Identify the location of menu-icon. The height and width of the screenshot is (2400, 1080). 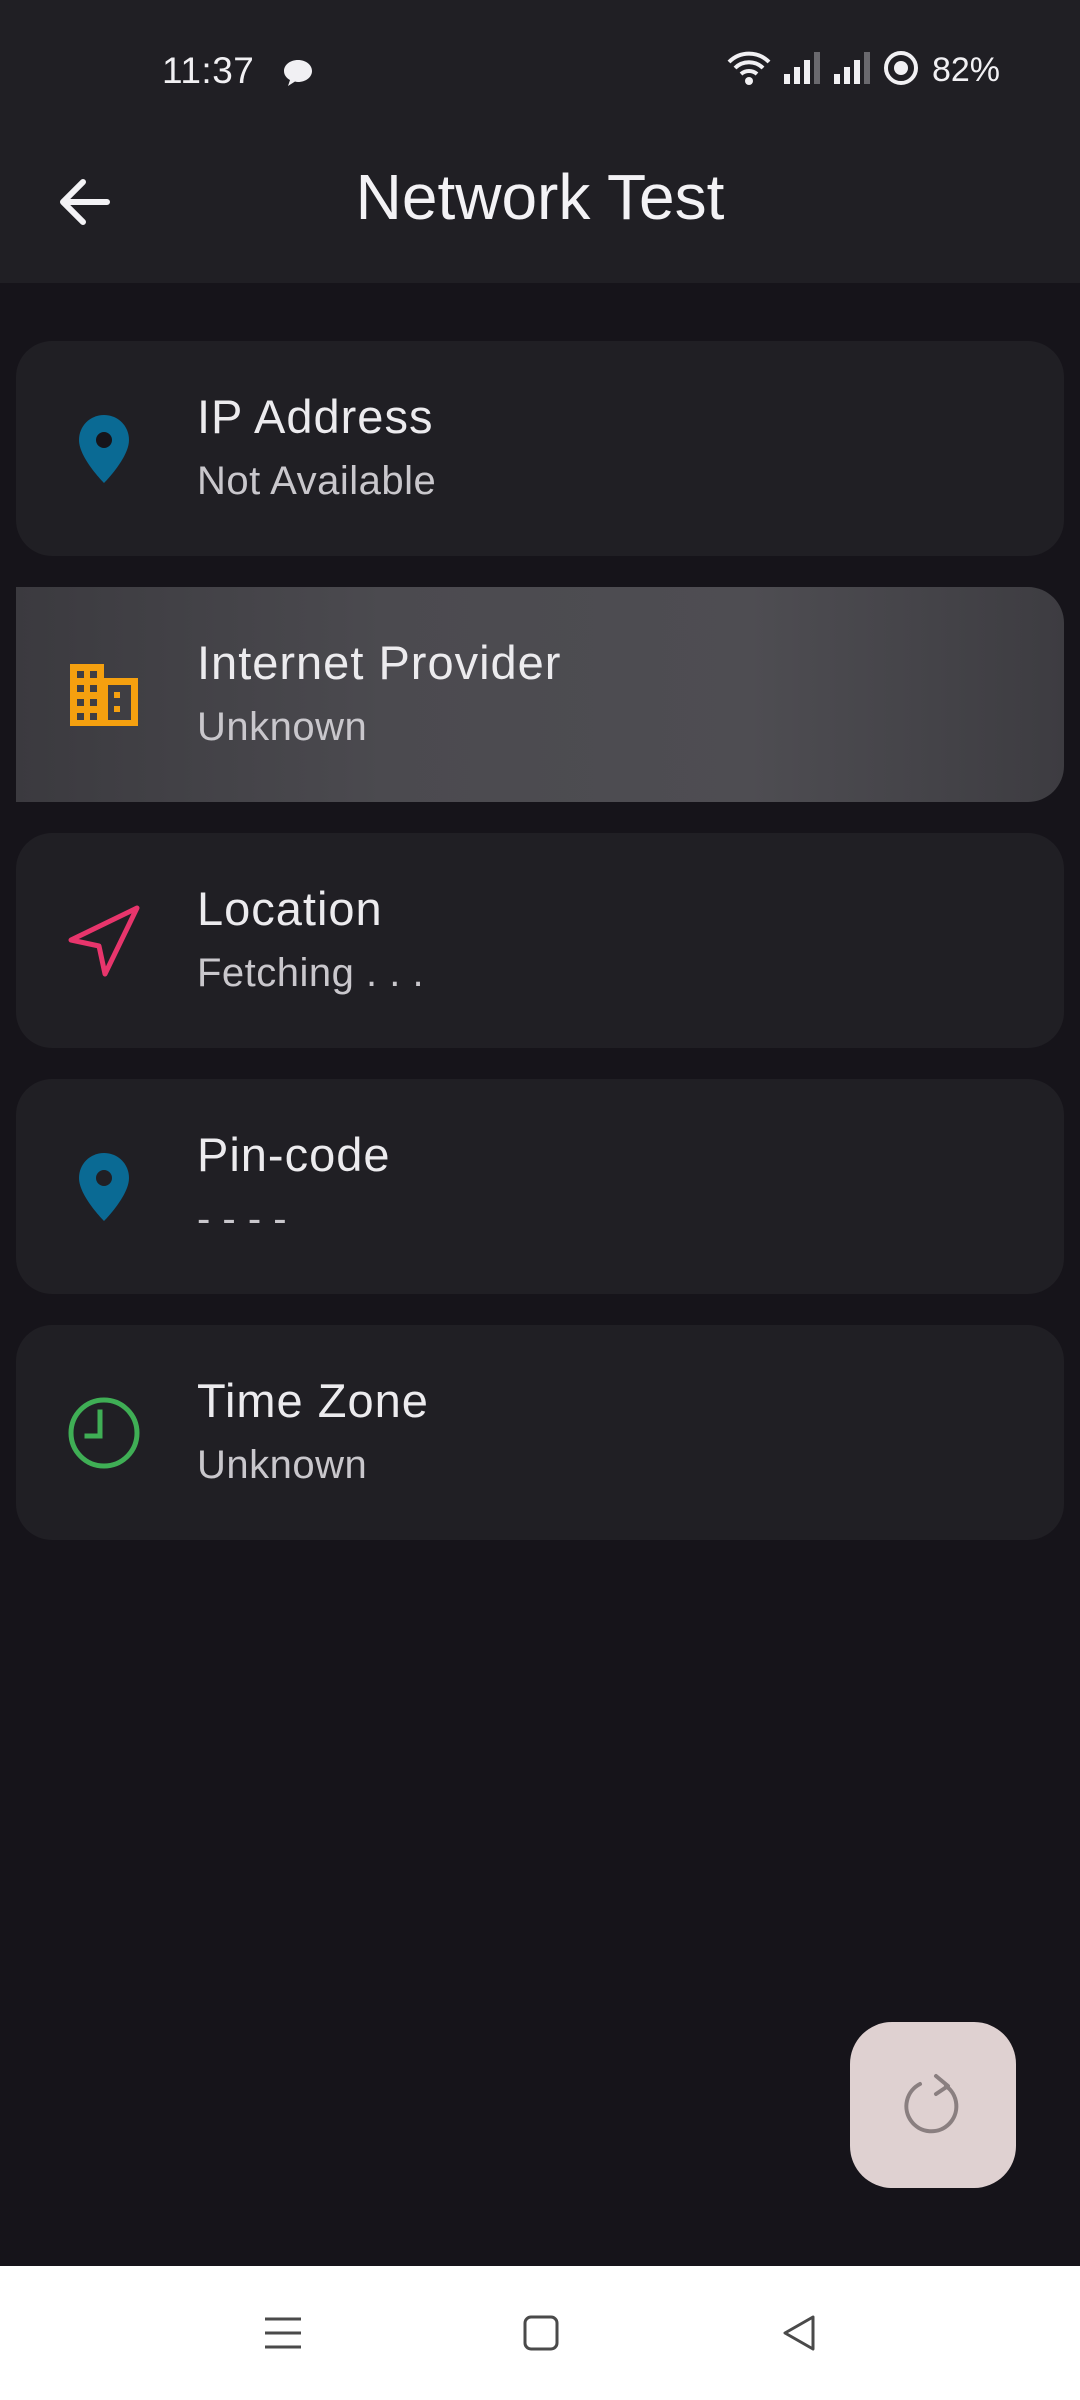
(283, 2333).